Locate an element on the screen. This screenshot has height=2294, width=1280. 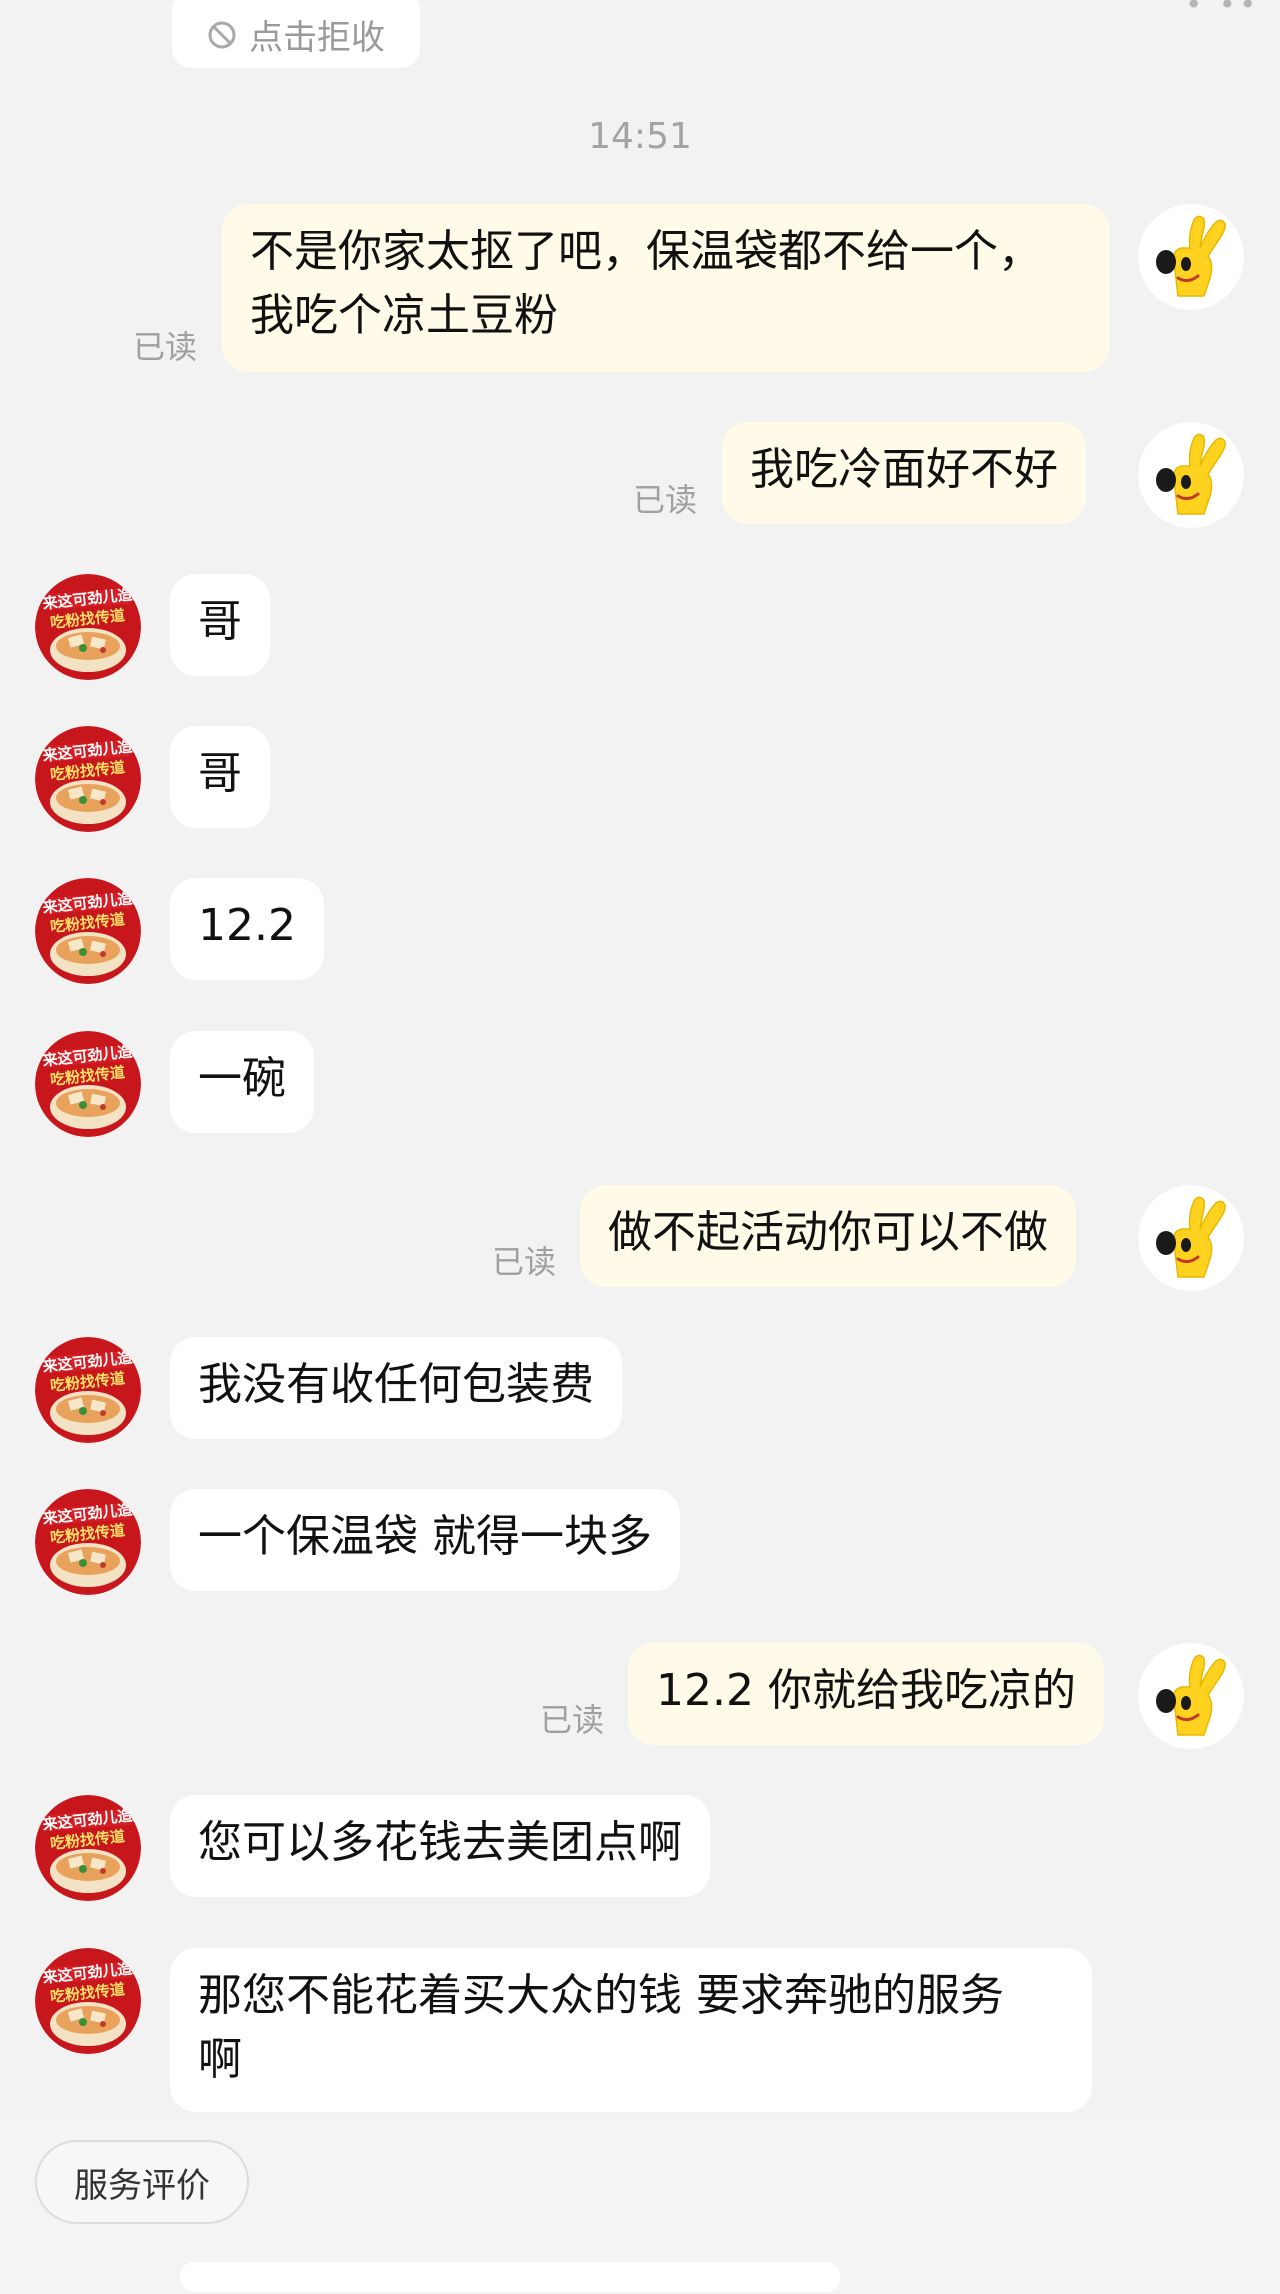
incoming-message-bubble: 一碗 is located at coordinates (242, 1082).